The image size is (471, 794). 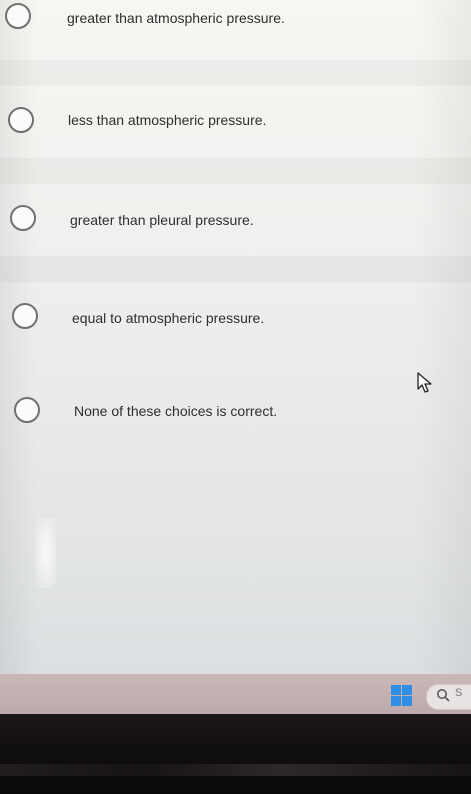 I want to click on answer-option-1: greater than atmospheric pressure., so click(x=235, y=20).